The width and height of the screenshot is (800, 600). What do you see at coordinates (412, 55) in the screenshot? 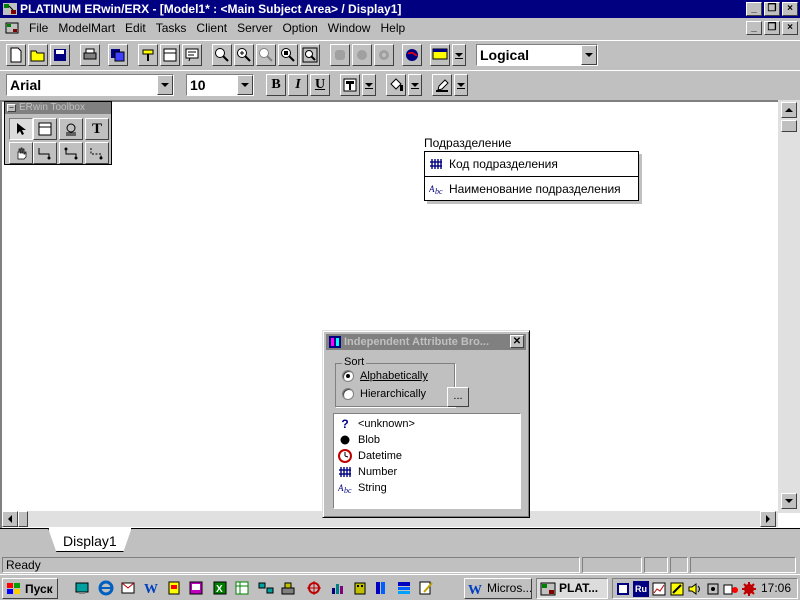
I see `globe-icon` at bounding box center [412, 55].